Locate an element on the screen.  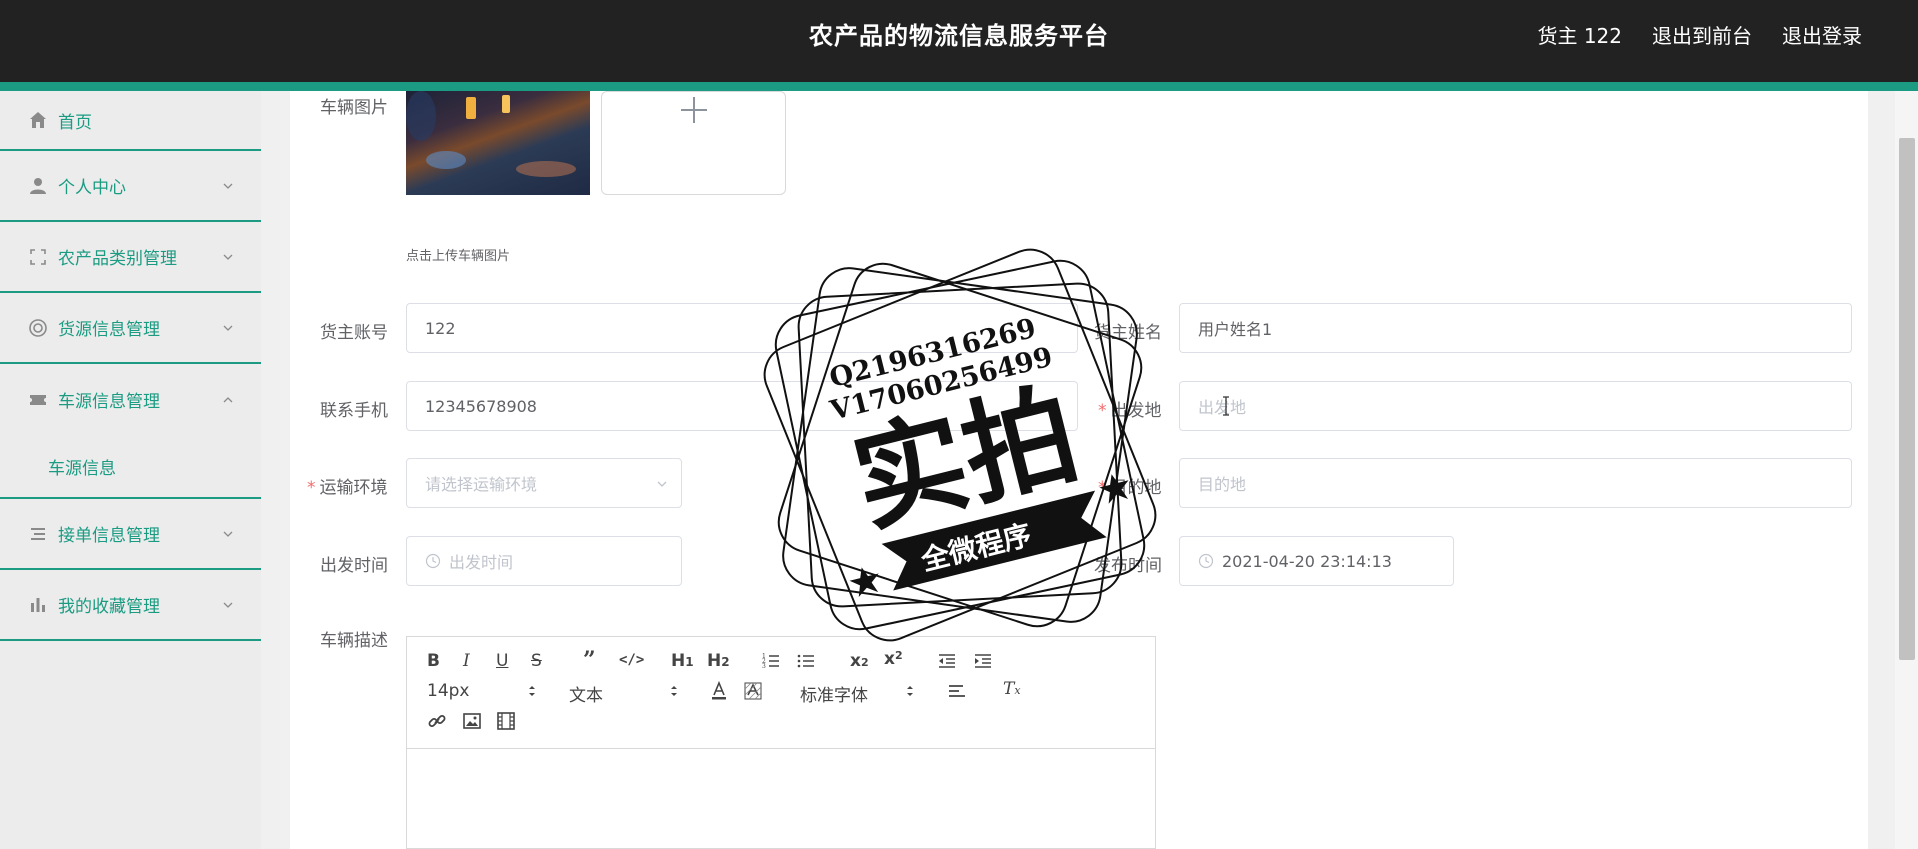
depart-time-label: 出发时间 is located at coordinates (354, 566).